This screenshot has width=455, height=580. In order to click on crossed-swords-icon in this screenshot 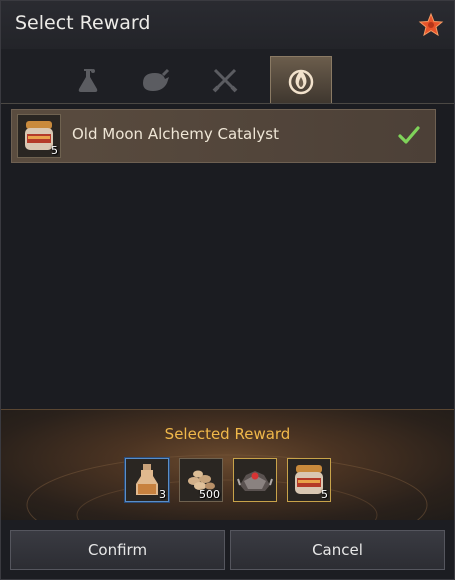, I will do `click(225, 80)`.